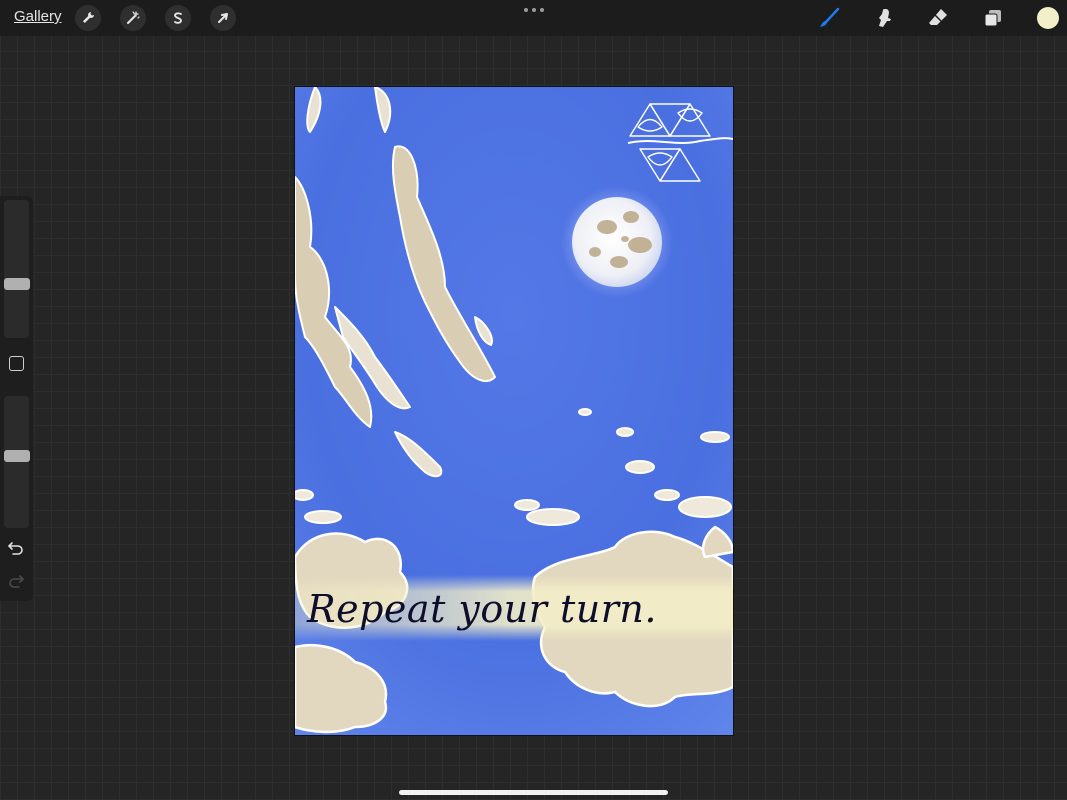 The width and height of the screenshot is (1067, 800). Describe the element at coordinates (534, 10) in the screenshot. I see `more-options-icon` at that location.